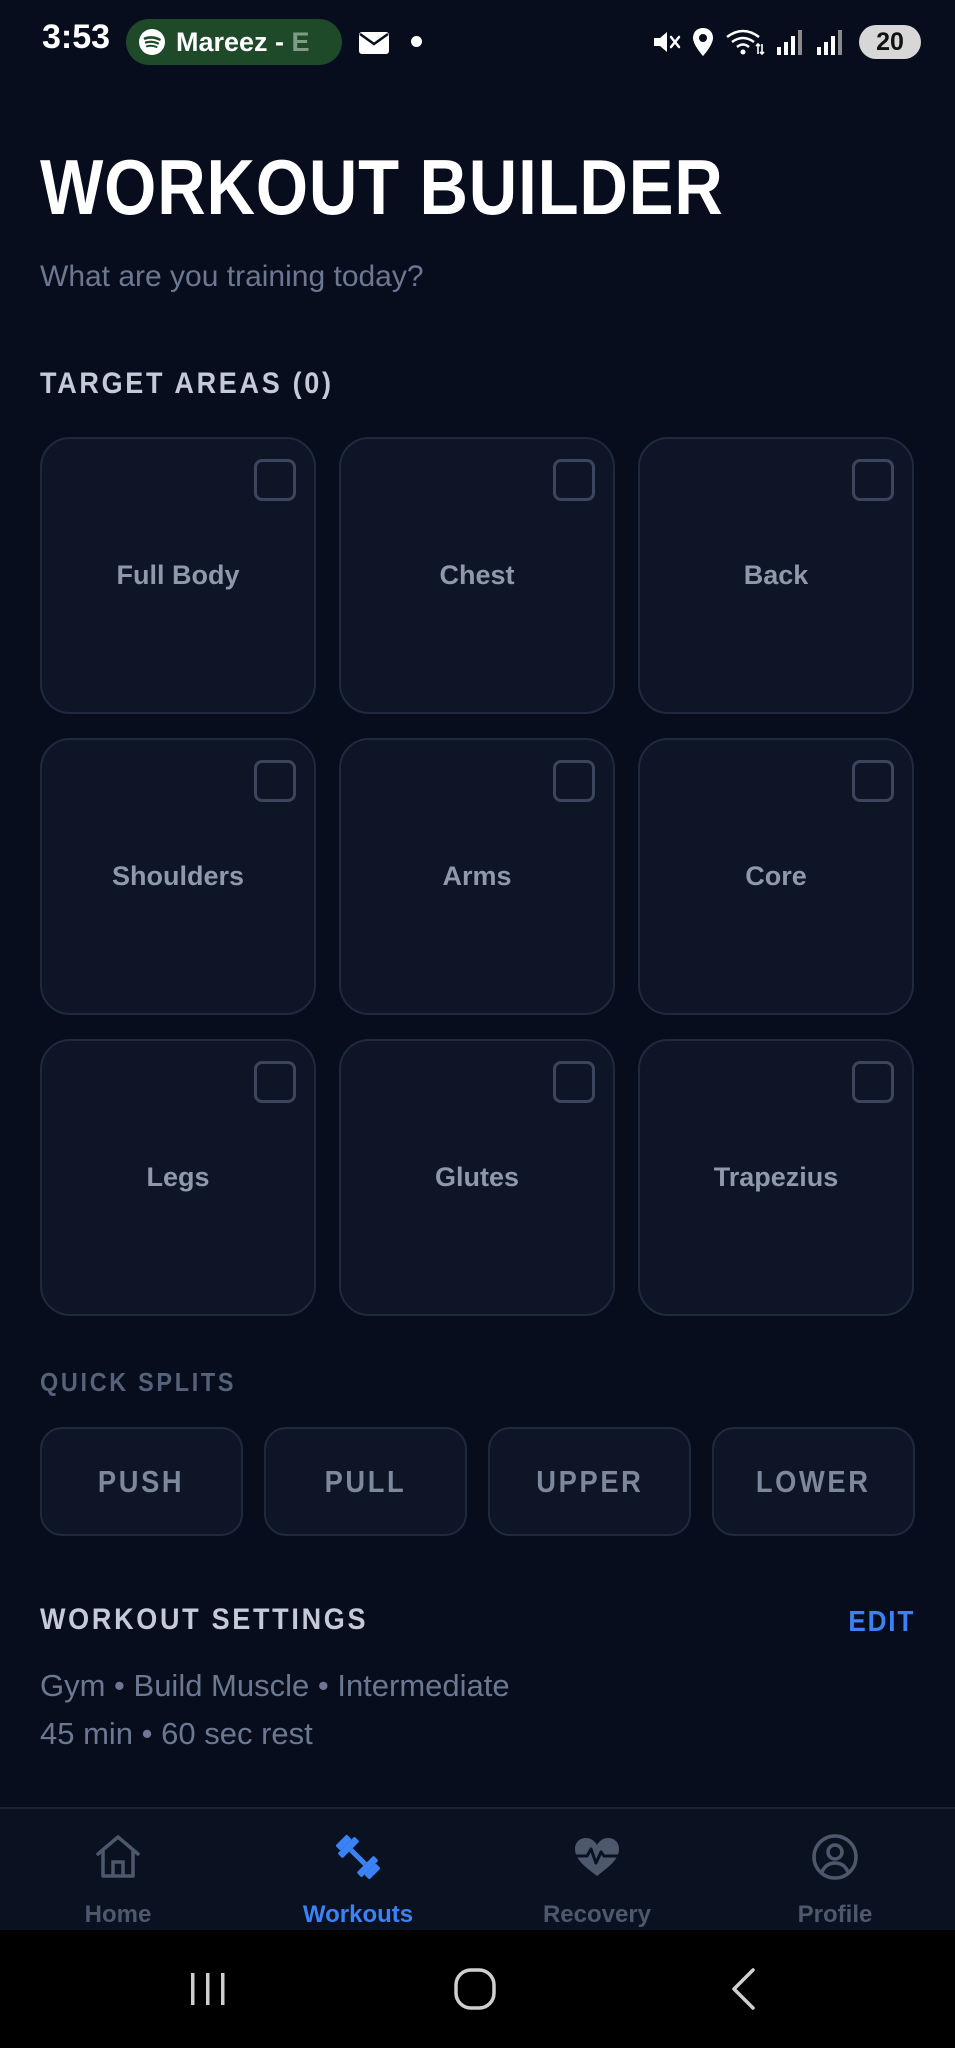 This screenshot has width=955, height=2048. I want to click on nav-label-workouts: Workouts, so click(358, 1914).